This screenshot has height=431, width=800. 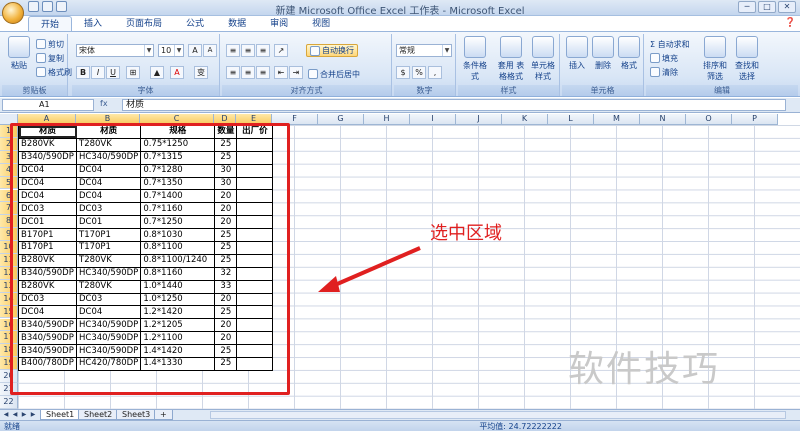 What do you see at coordinates (715, 59) in the screenshot?
I see `sort-filter-button: 排序和 筛选` at bounding box center [715, 59].